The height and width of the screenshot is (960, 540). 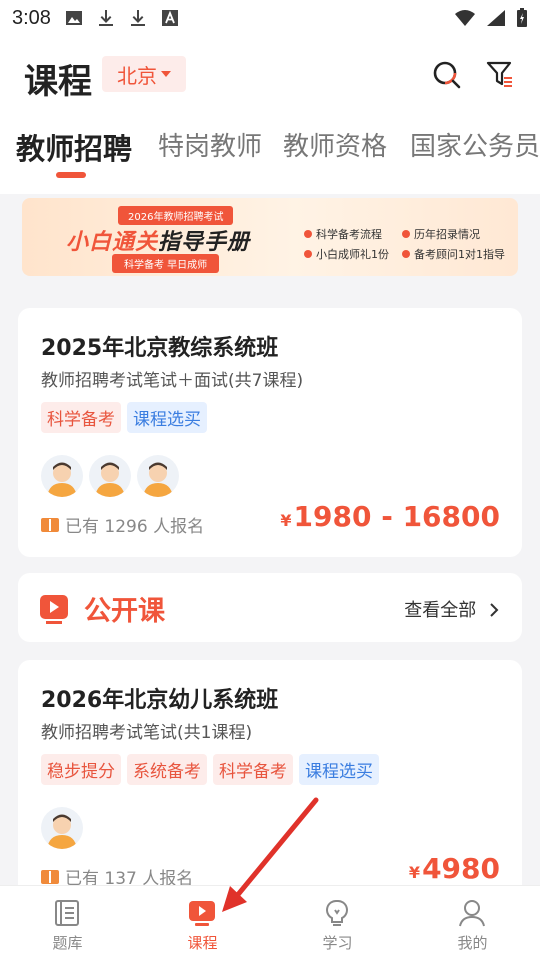 What do you see at coordinates (74, 147) in the screenshot?
I see `tab-teacher-recruitment: 教师招聘` at bounding box center [74, 147].